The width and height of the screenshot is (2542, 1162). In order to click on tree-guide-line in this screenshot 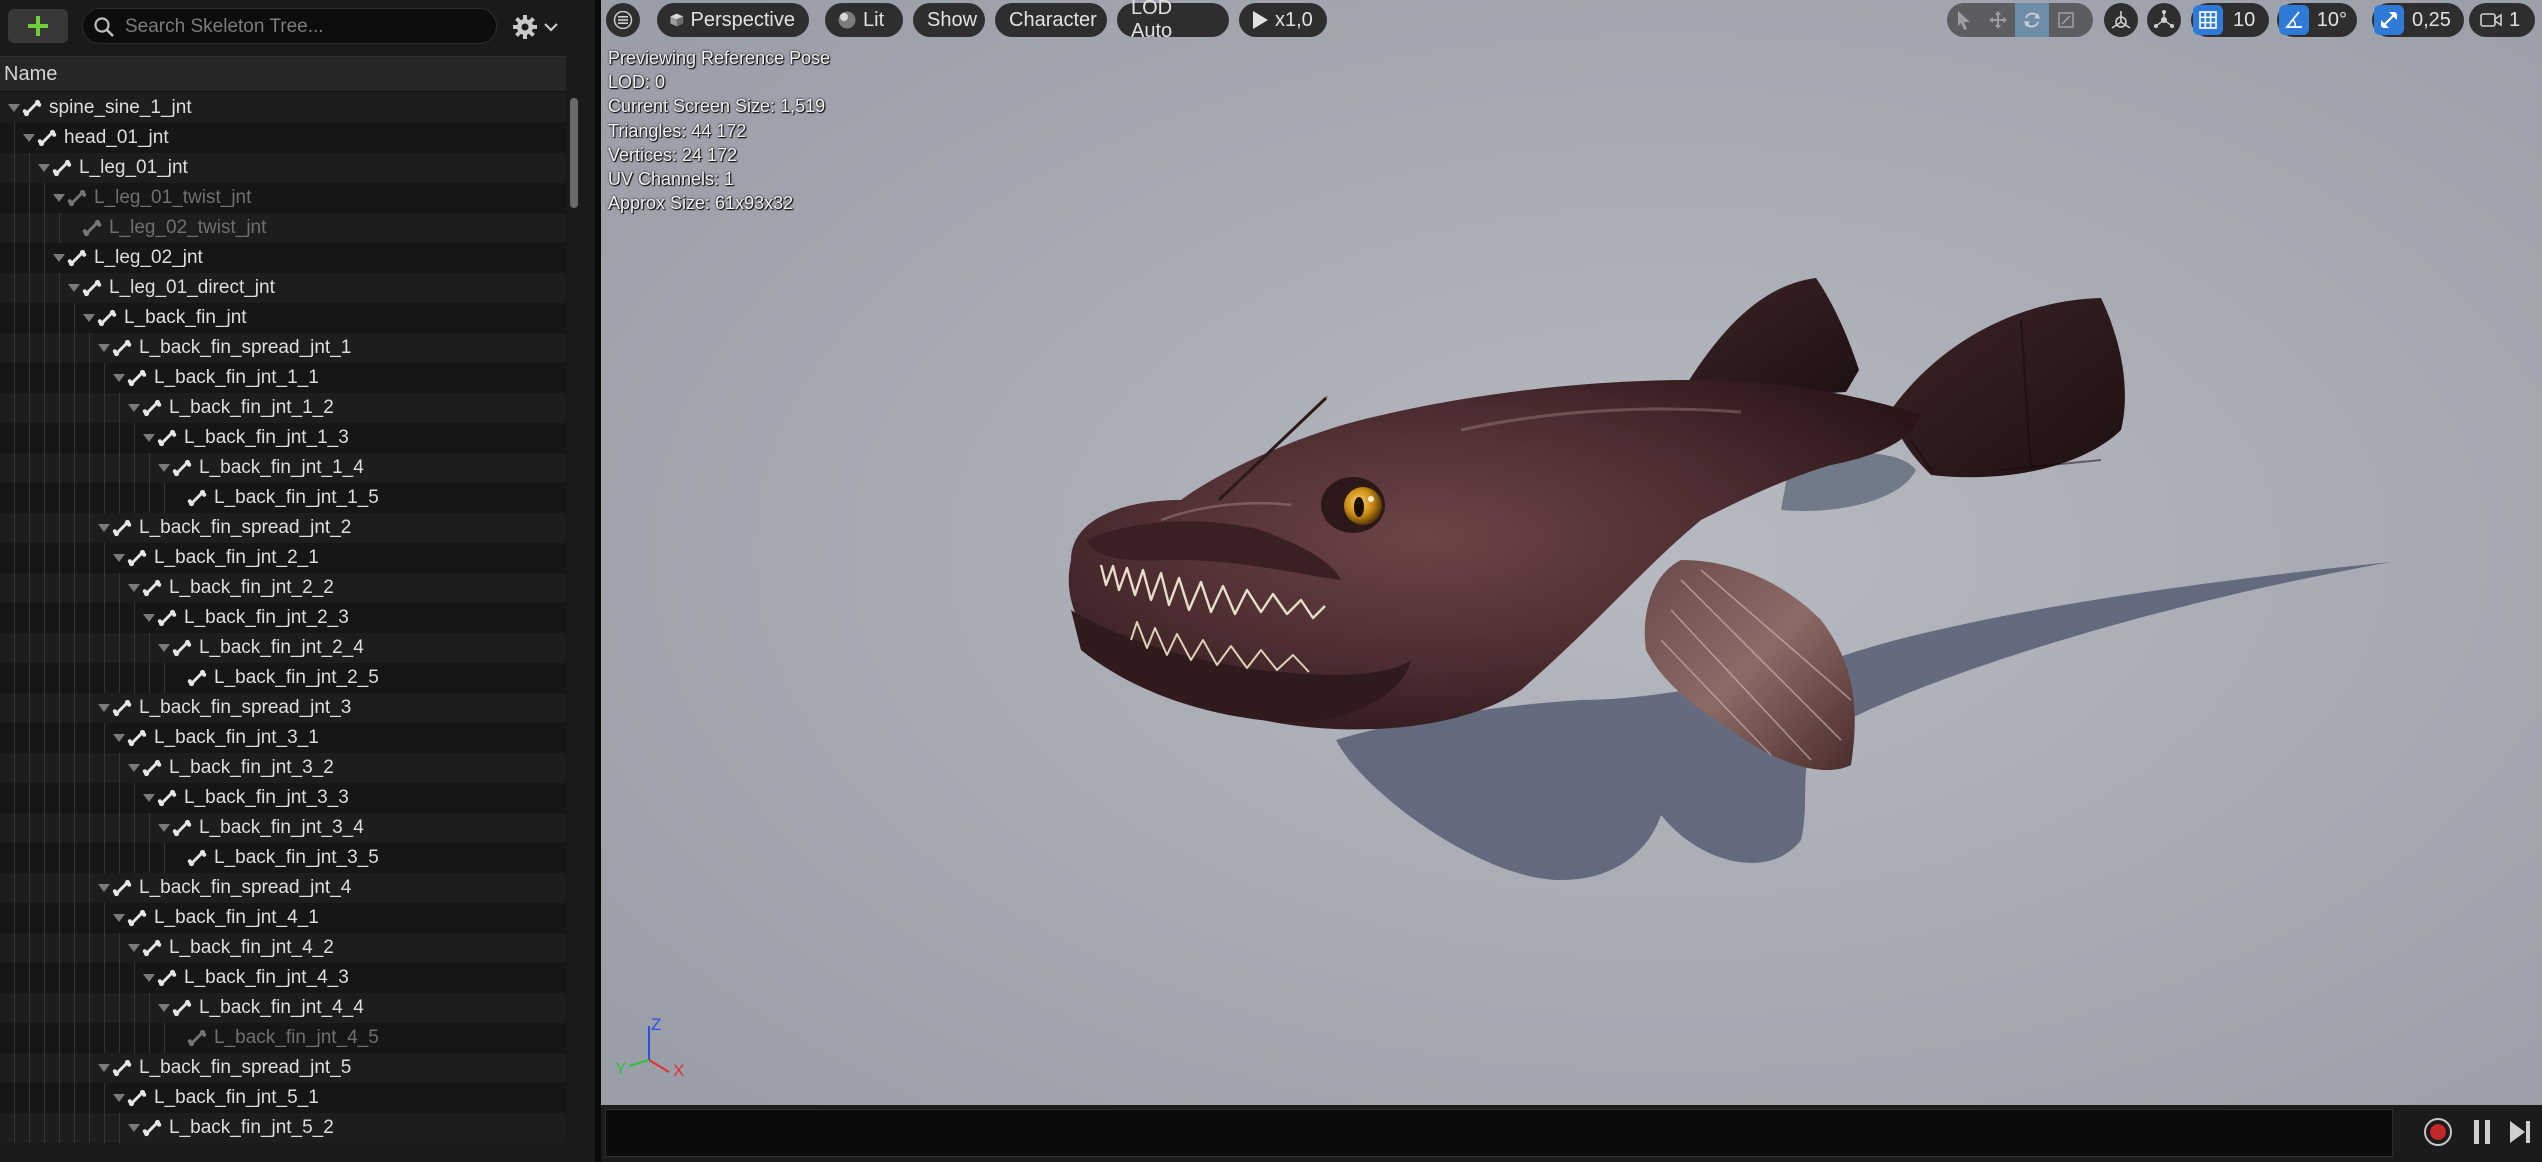, I will do `click(74, 1038)`.